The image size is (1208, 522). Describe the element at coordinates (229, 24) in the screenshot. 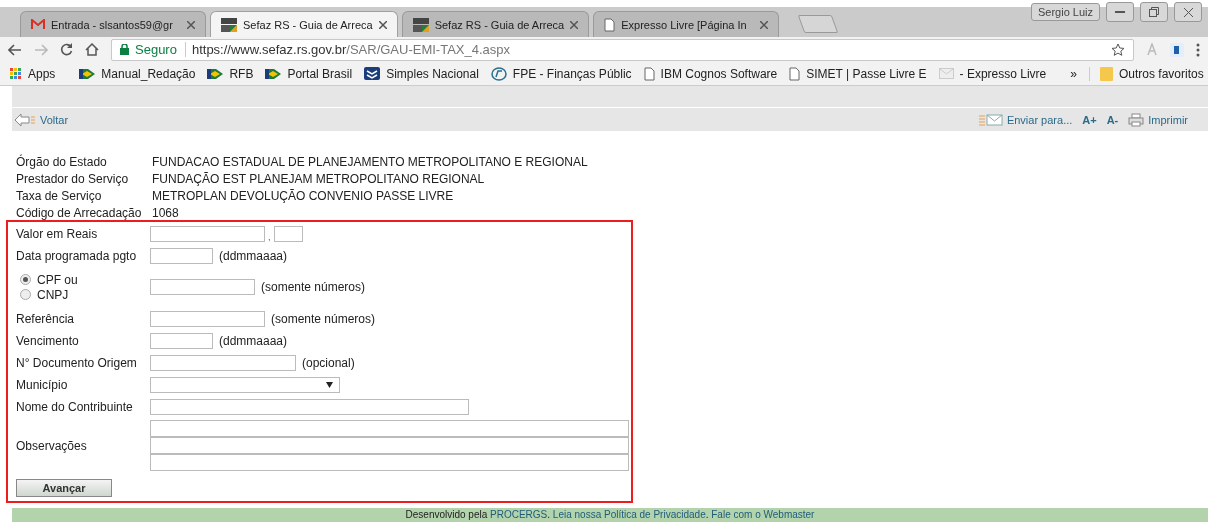

I see `logo-icon` at that location.